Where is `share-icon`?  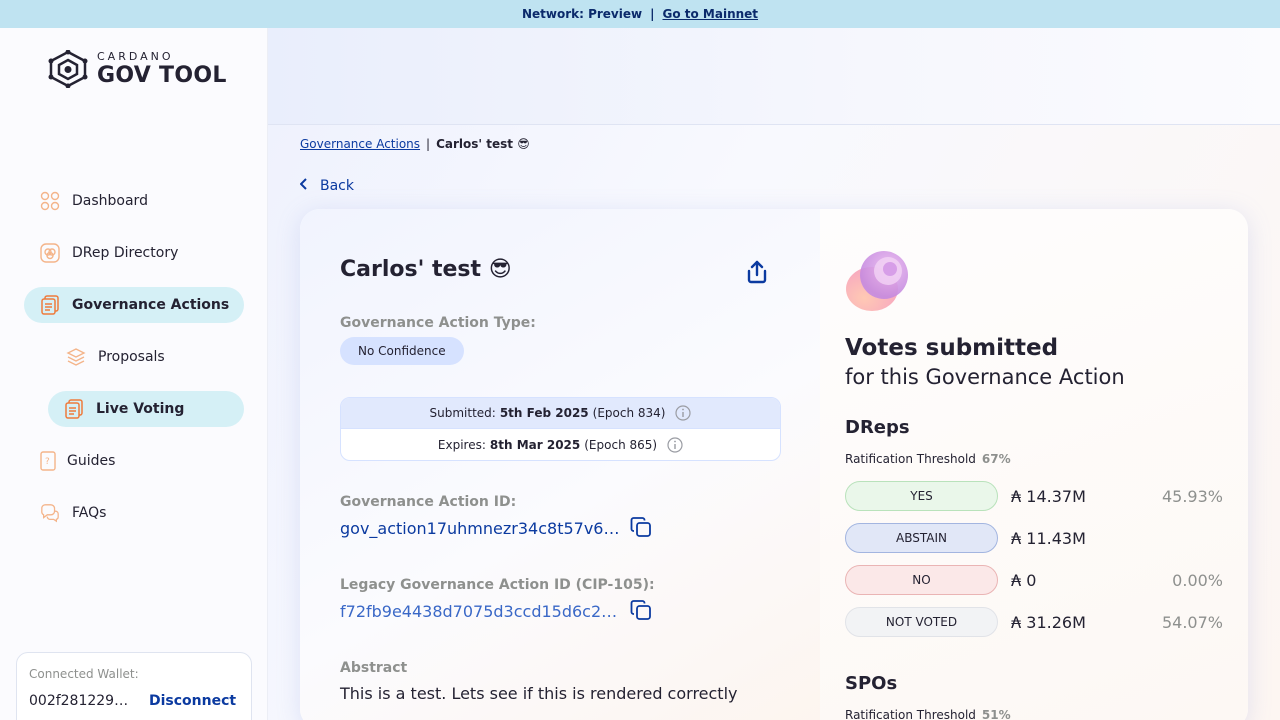
share-icon is located at coordinates (757, 272).